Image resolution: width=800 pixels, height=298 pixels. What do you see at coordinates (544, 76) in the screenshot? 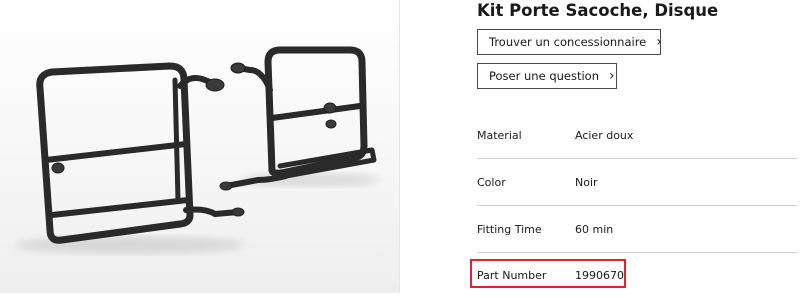
I see `ask-question-label: Poser une question` at bounding box center [544, 76].